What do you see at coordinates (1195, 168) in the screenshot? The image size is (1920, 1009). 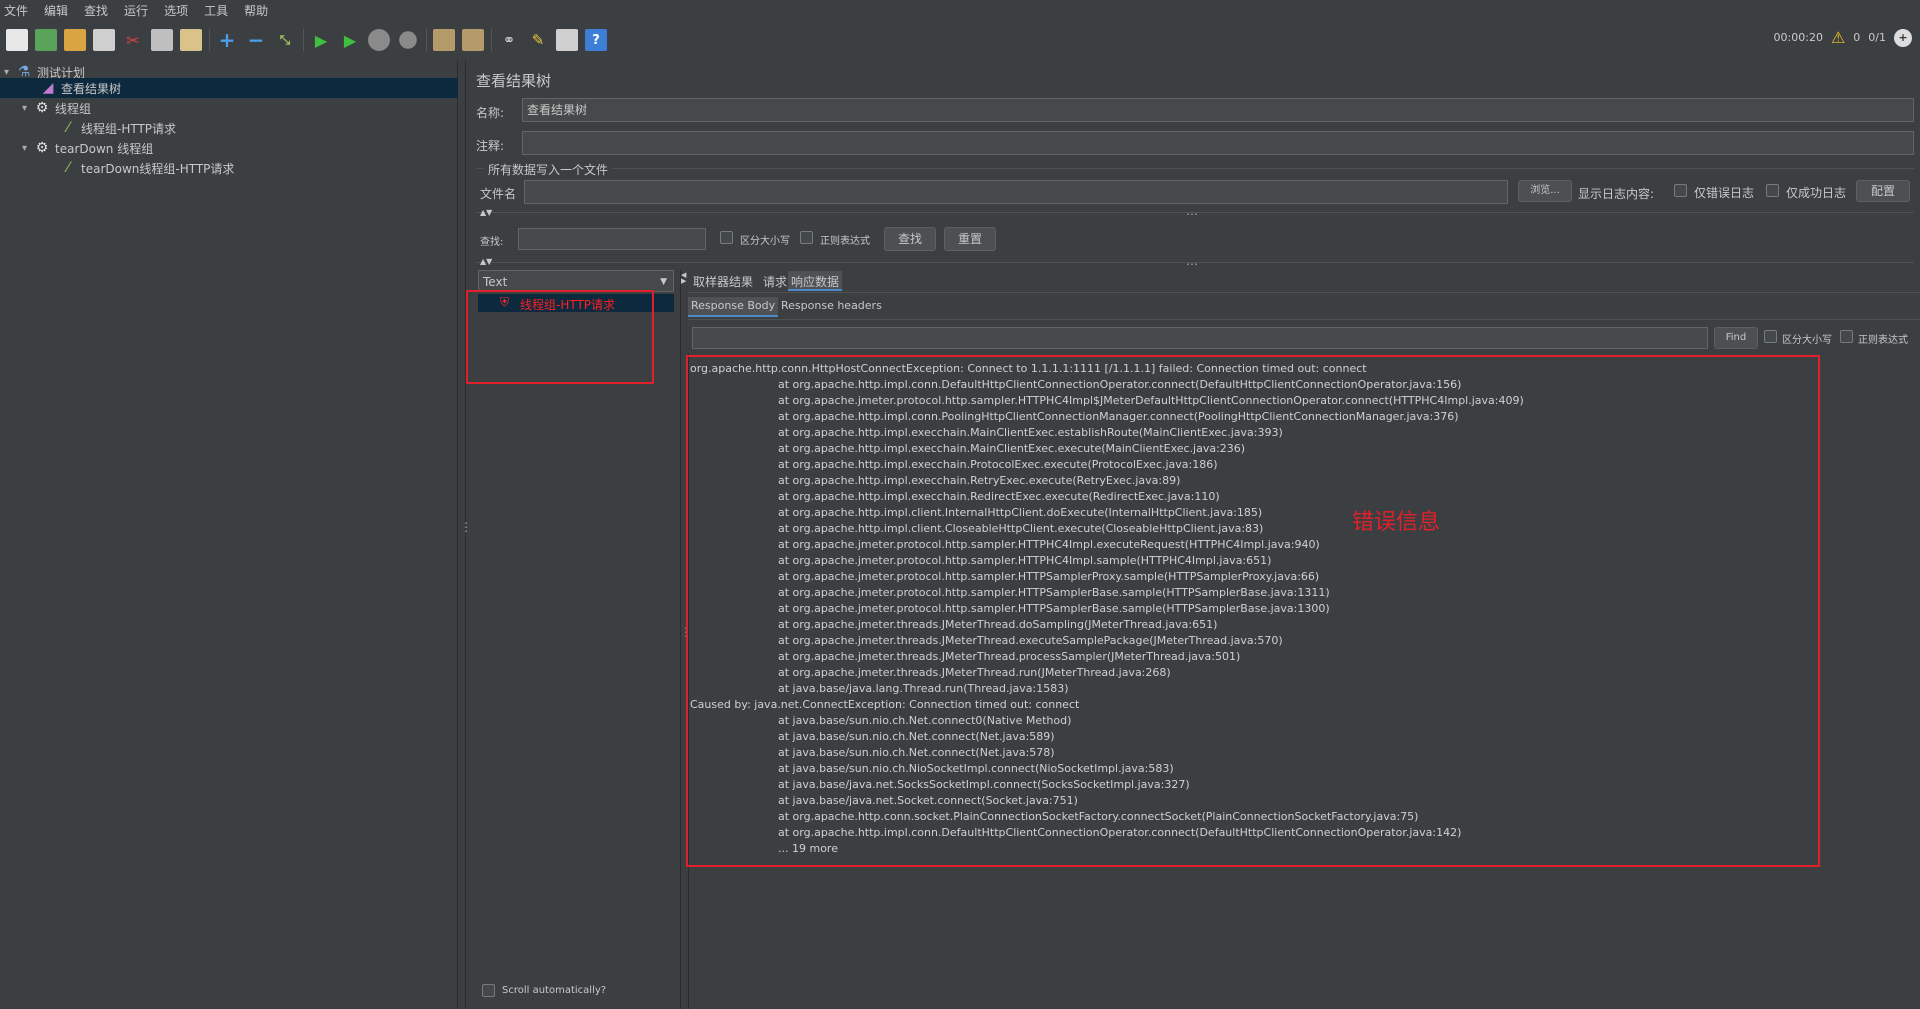 I see `section-border` at bounding box center [1195, 168].